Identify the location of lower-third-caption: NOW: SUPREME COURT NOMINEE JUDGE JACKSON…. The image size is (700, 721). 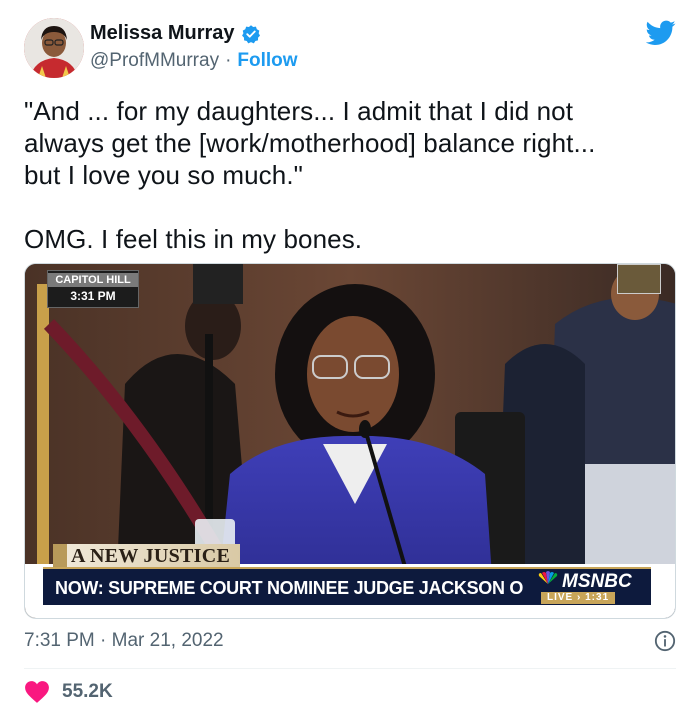
(283, 586).